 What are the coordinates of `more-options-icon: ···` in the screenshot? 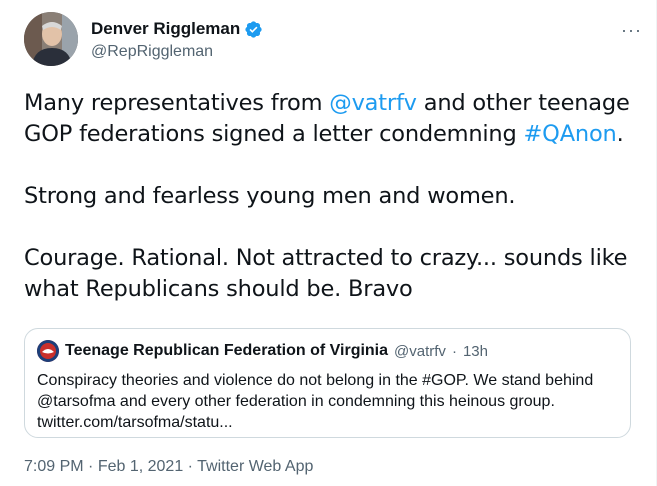 It's located at (631, 30).